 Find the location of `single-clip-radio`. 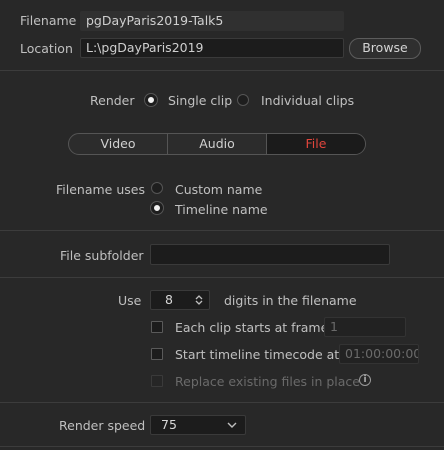

single-clip-radio is located at coordinates (151, 100).